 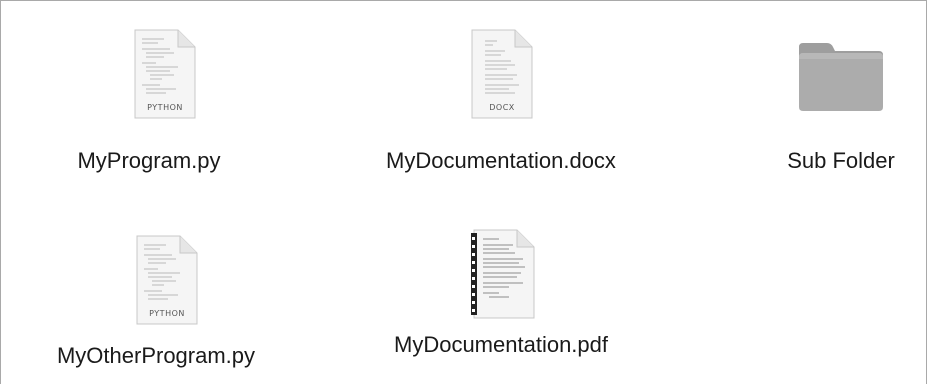 I want to click on folder-icon, so click(x=841, y=77).